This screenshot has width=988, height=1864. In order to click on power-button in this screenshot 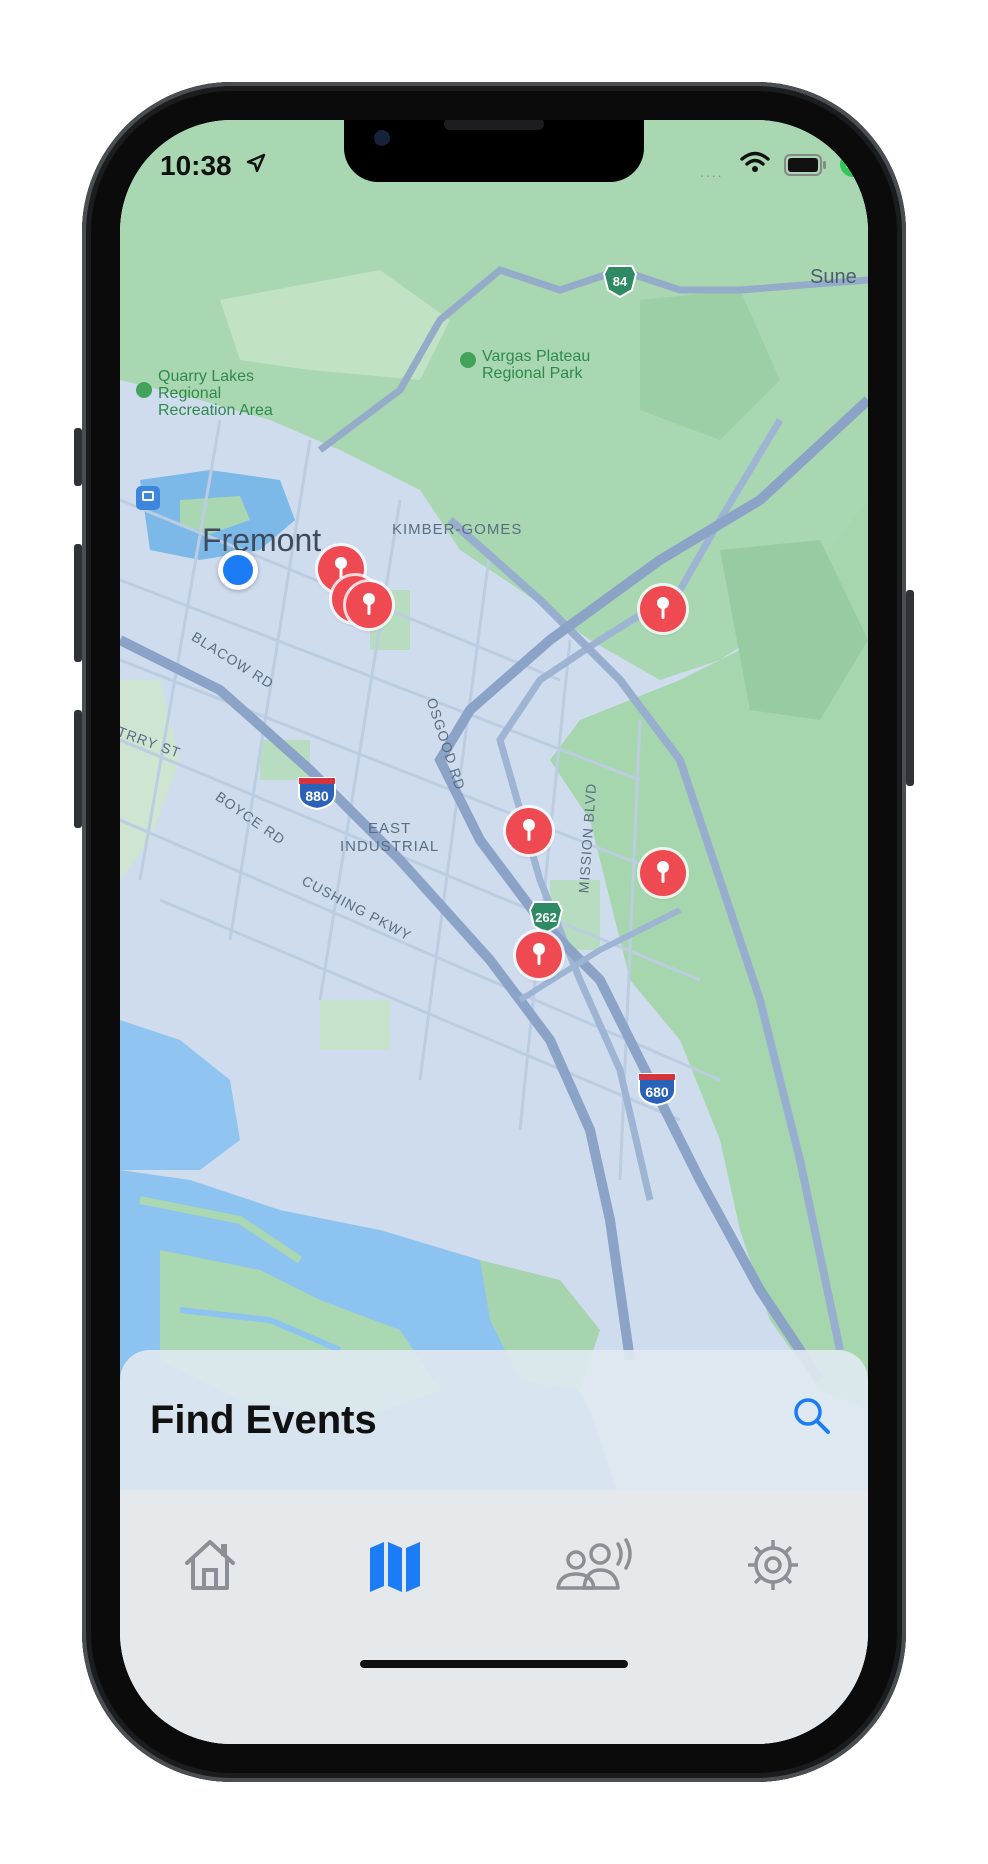, I will do `click(910, 688)`.